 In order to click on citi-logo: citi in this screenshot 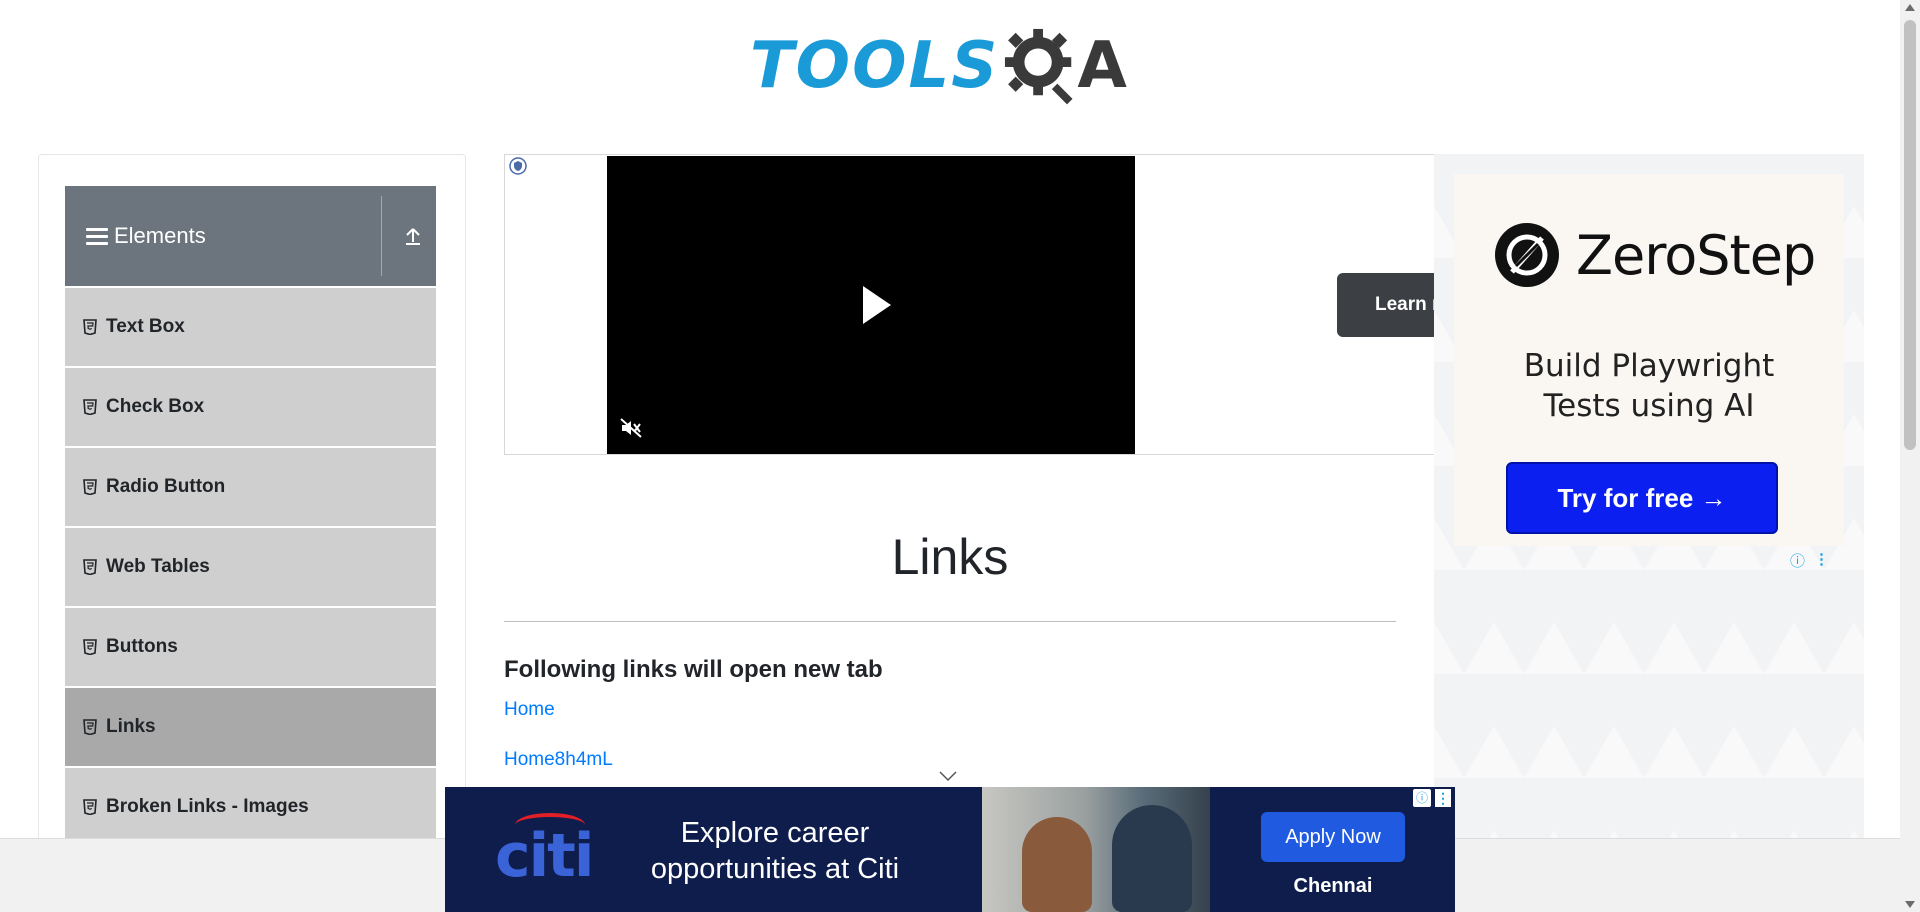, I will do `click(544, 856)`.